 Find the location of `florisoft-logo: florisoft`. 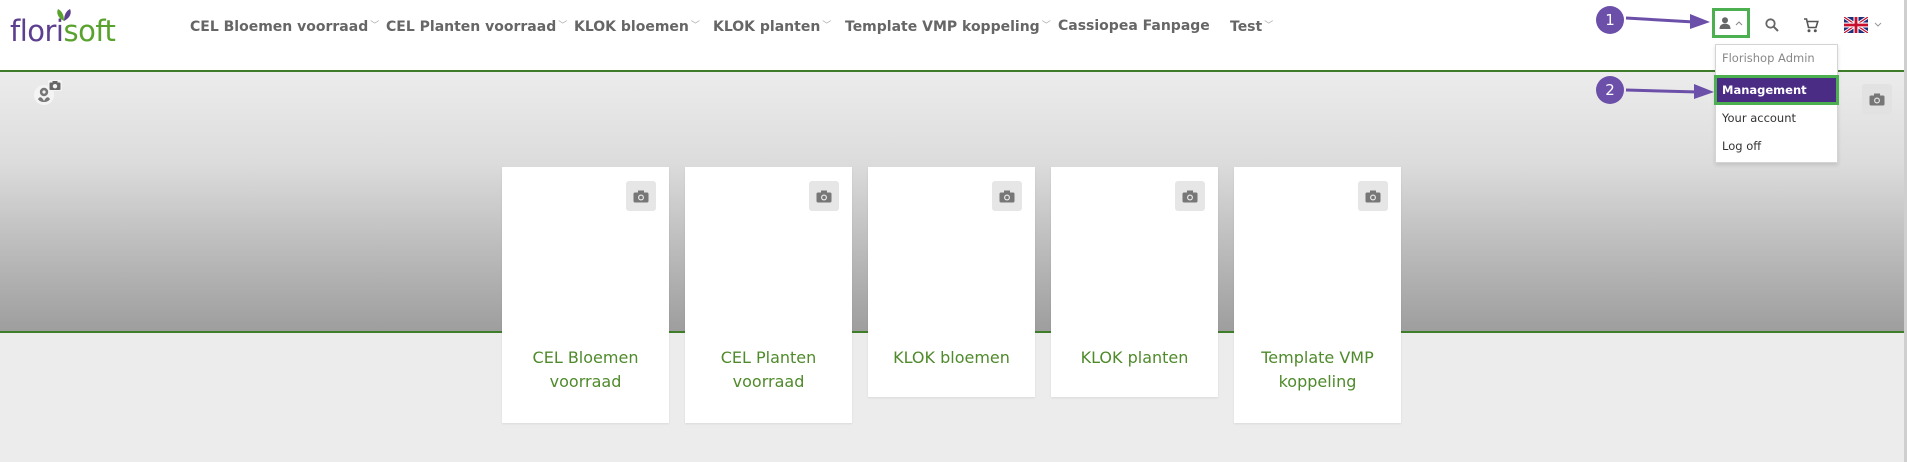

florisoft-logo: florisoft is located at coordinates (63, 31).